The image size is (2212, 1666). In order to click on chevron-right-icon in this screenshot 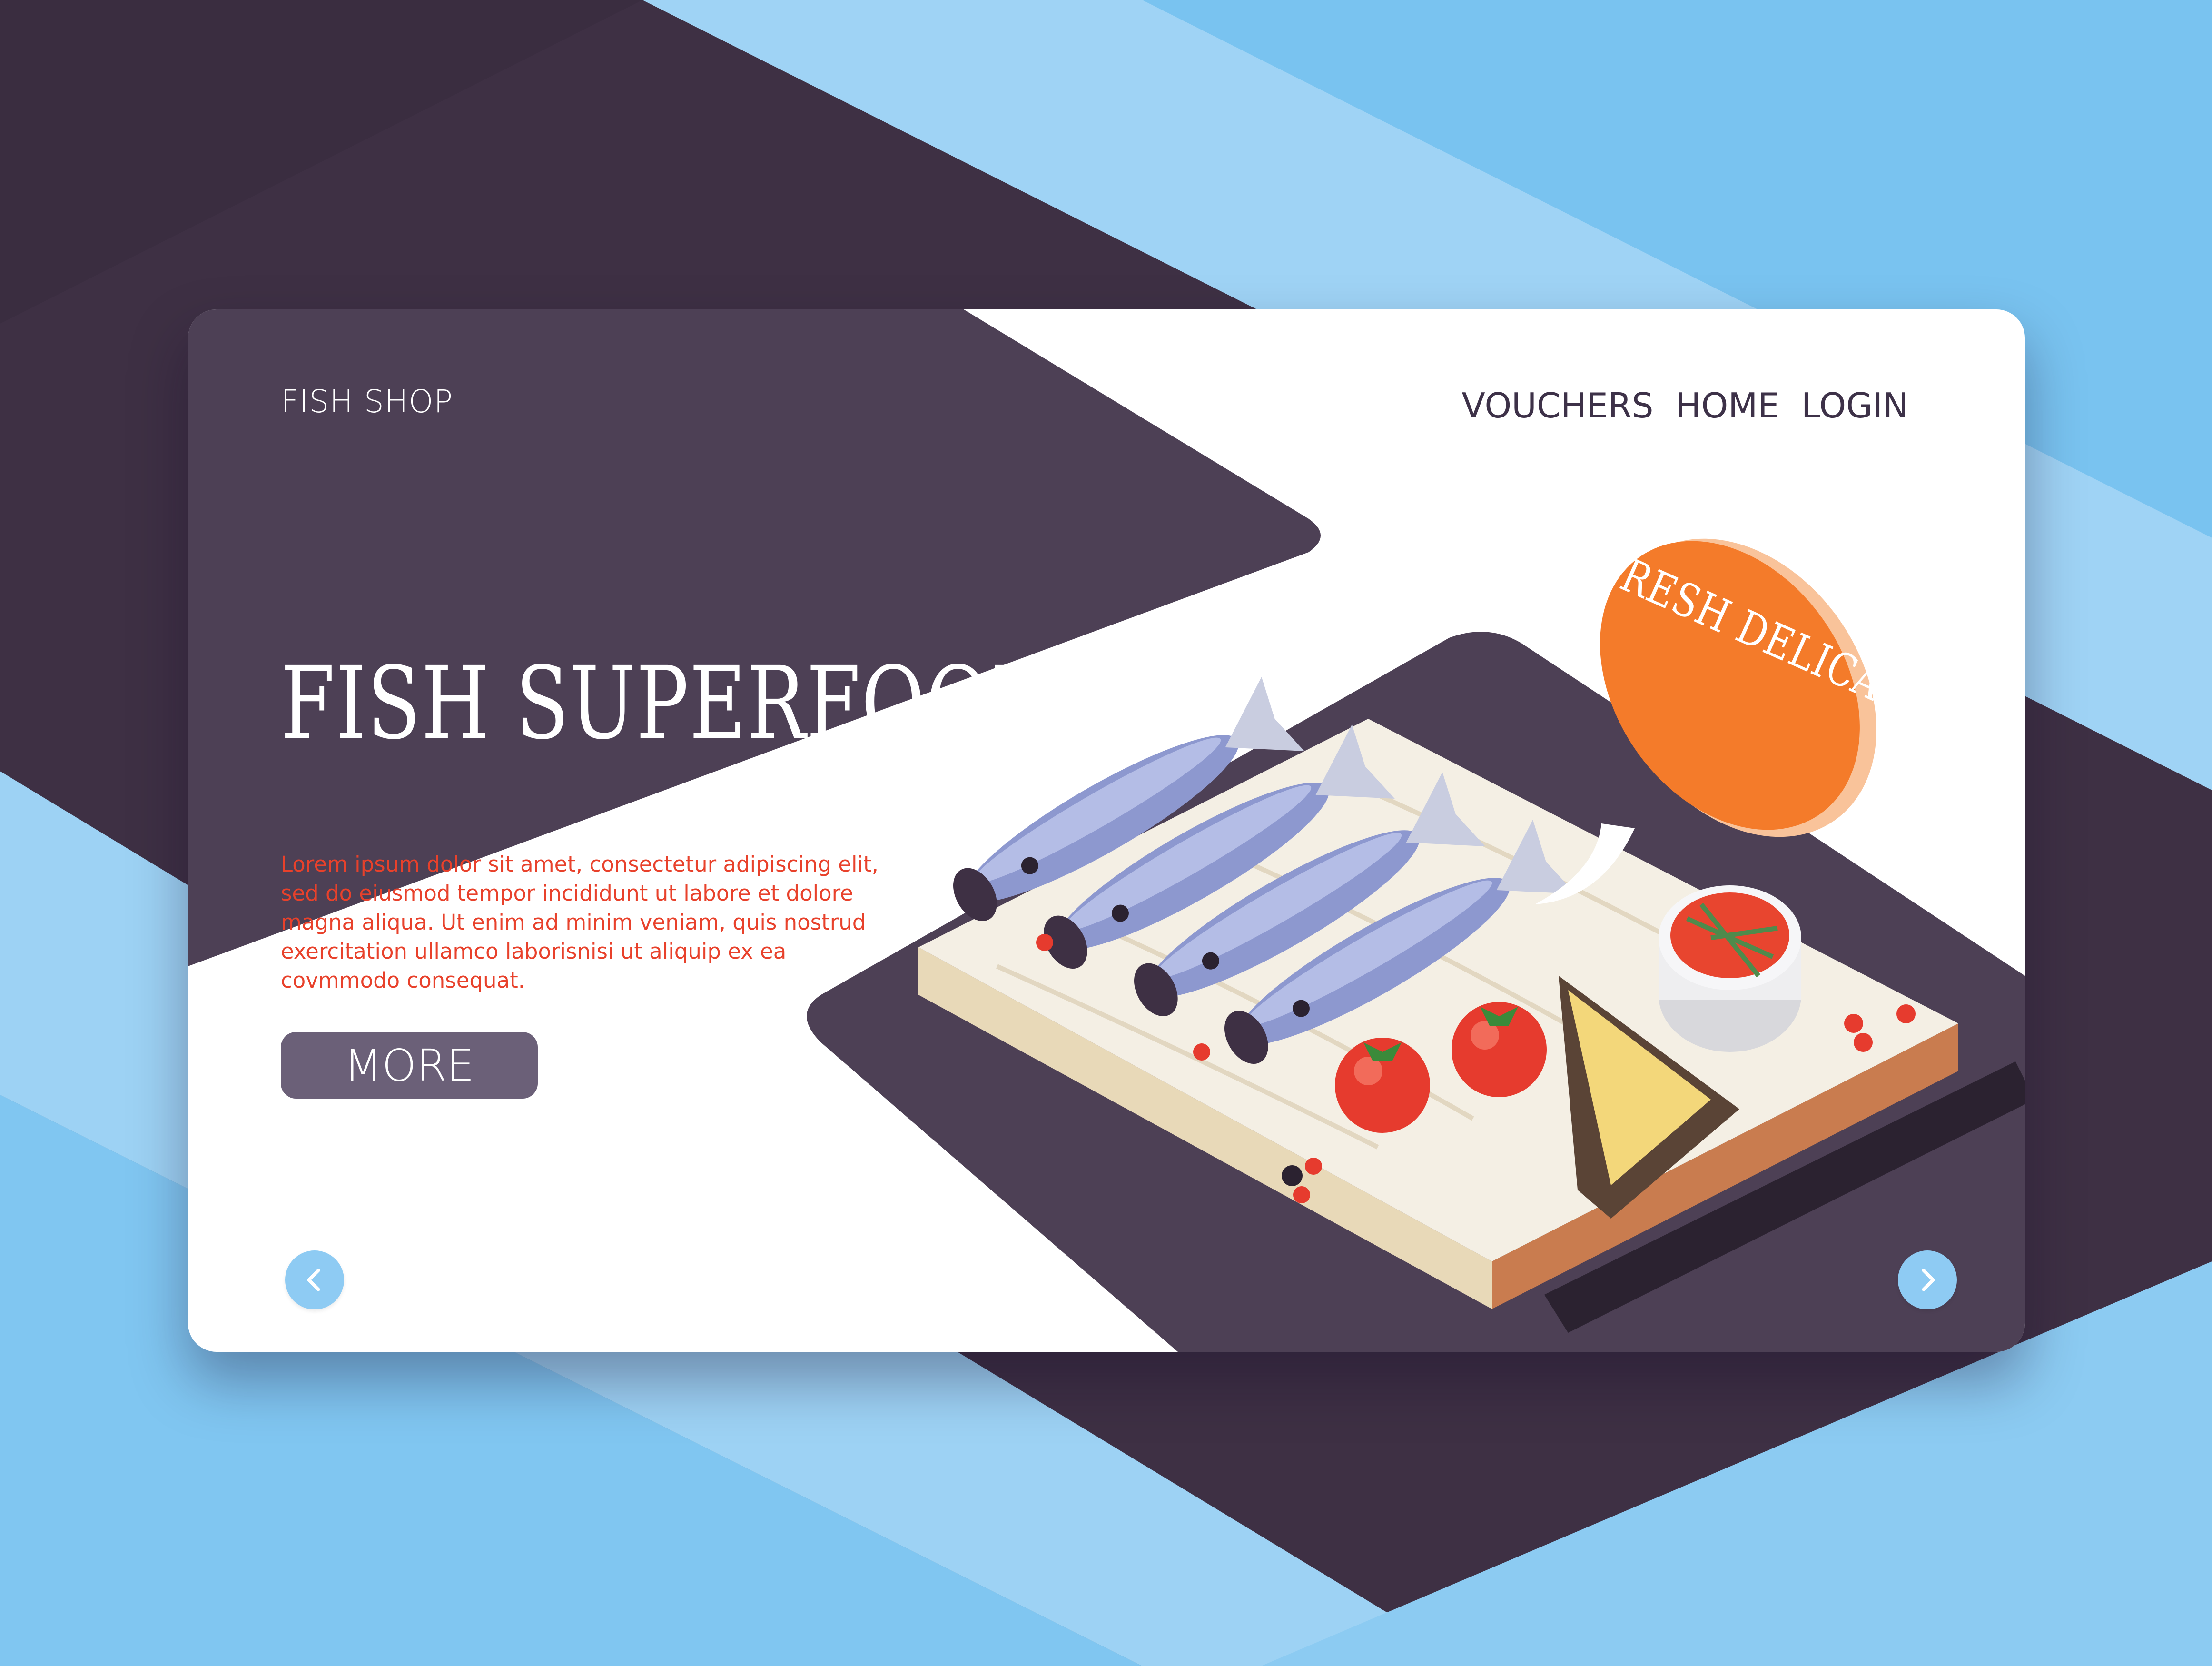, I will do `click(1928, 1280)`.